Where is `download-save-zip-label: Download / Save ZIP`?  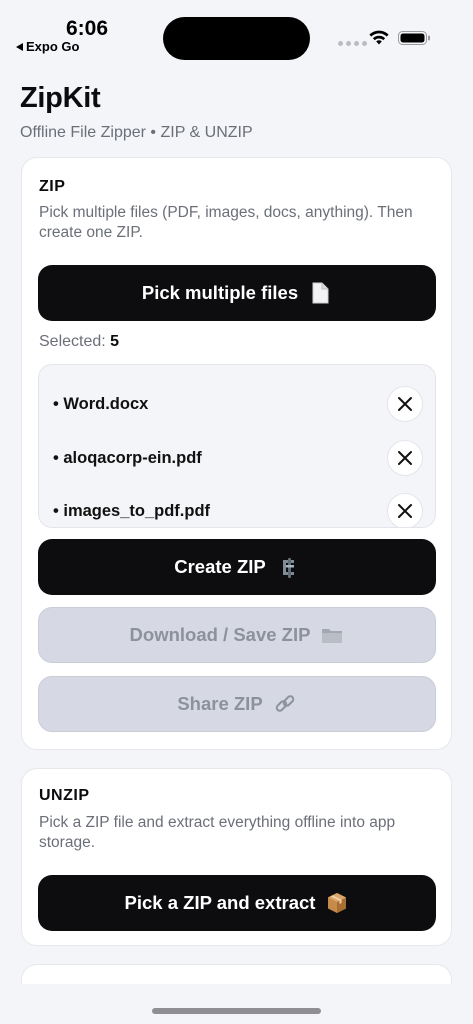 download-save-zip-label: Download / Save ZIP is located at coordinates (220, 634).